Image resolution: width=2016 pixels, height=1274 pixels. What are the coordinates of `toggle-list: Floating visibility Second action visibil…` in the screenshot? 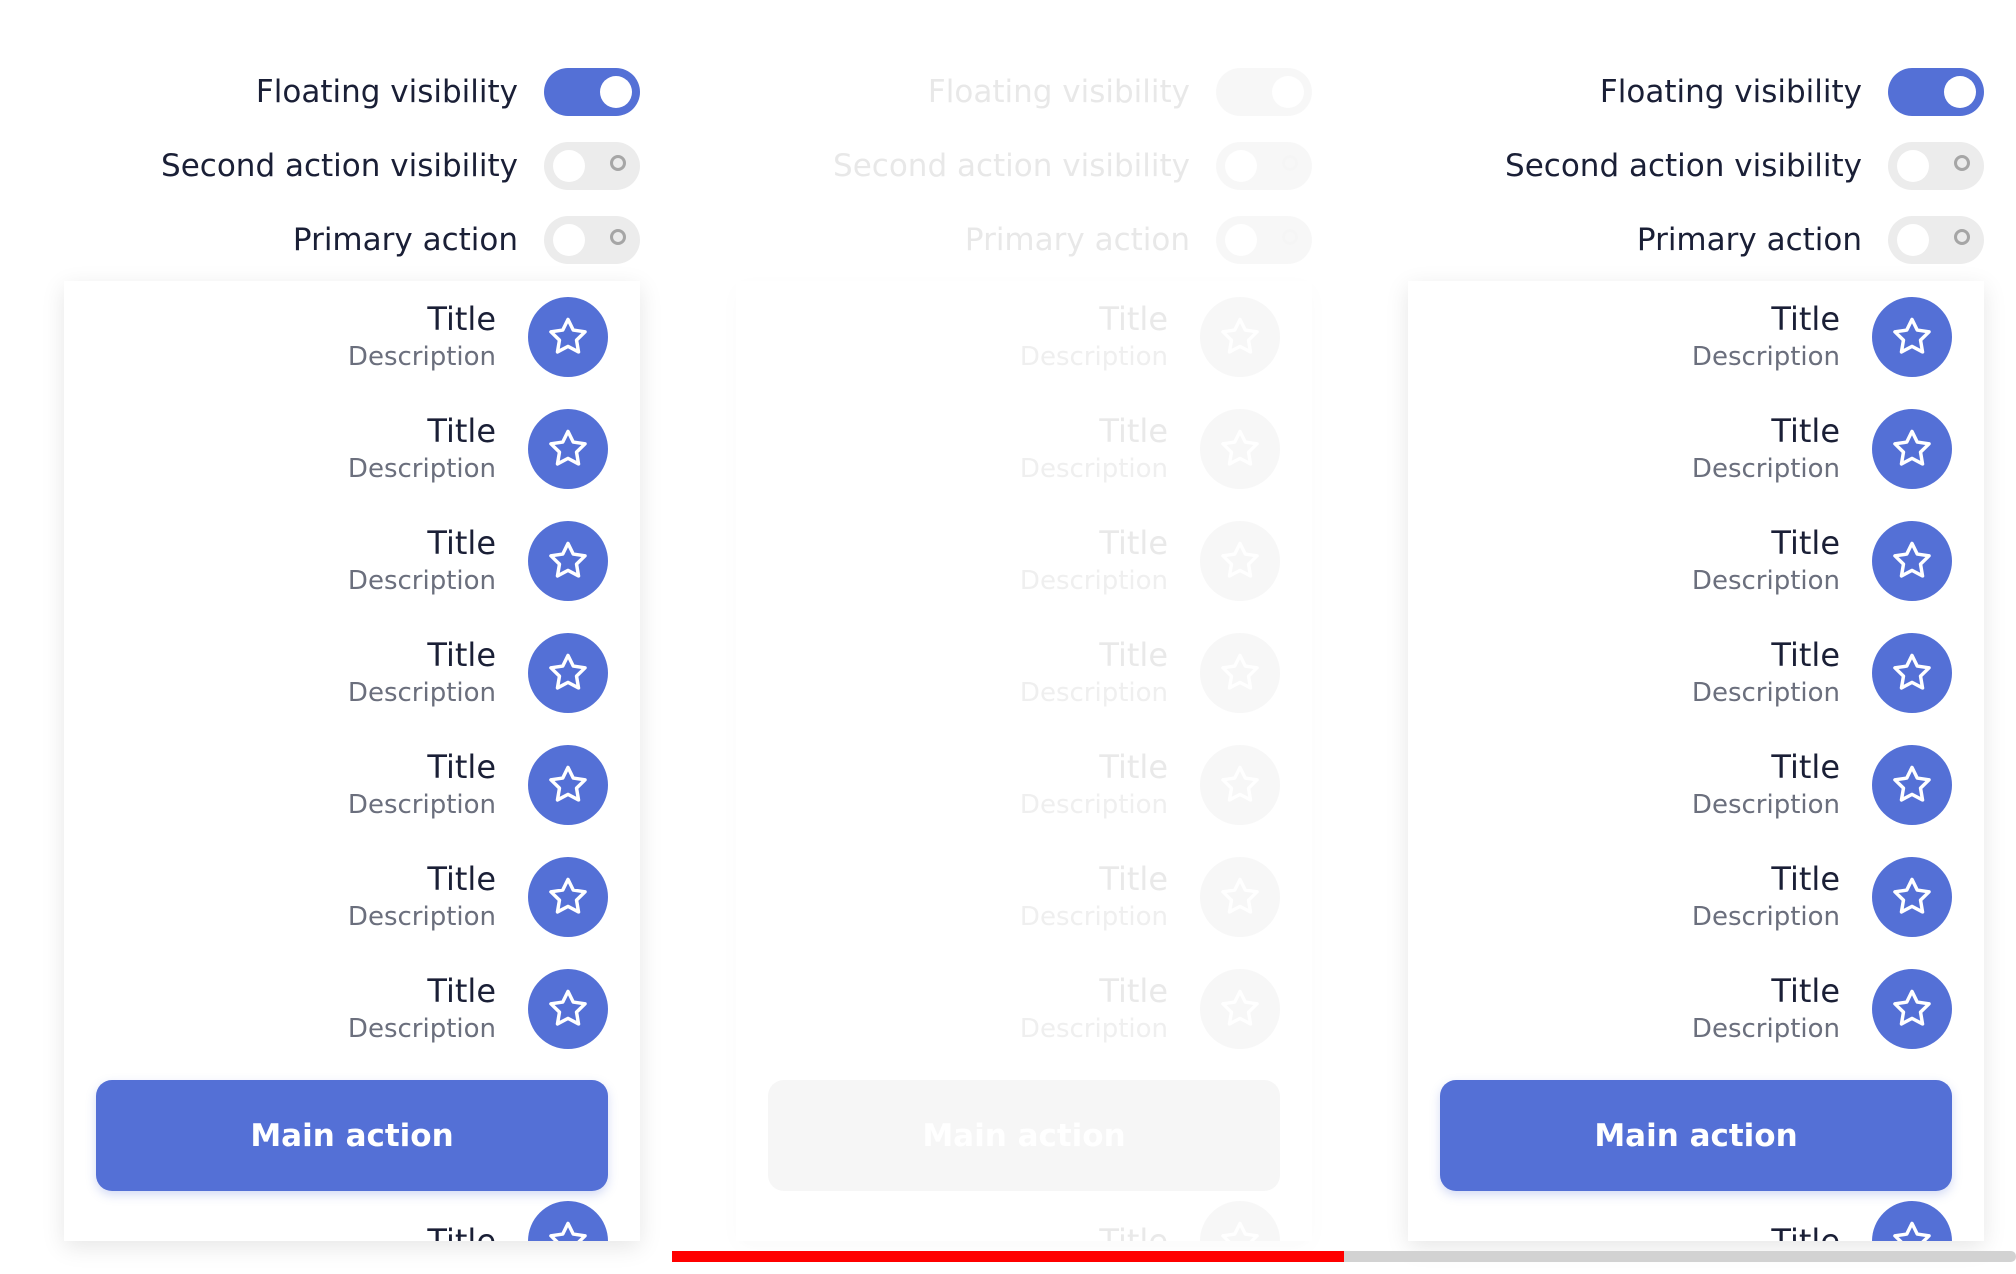 It's located at (340, 166).